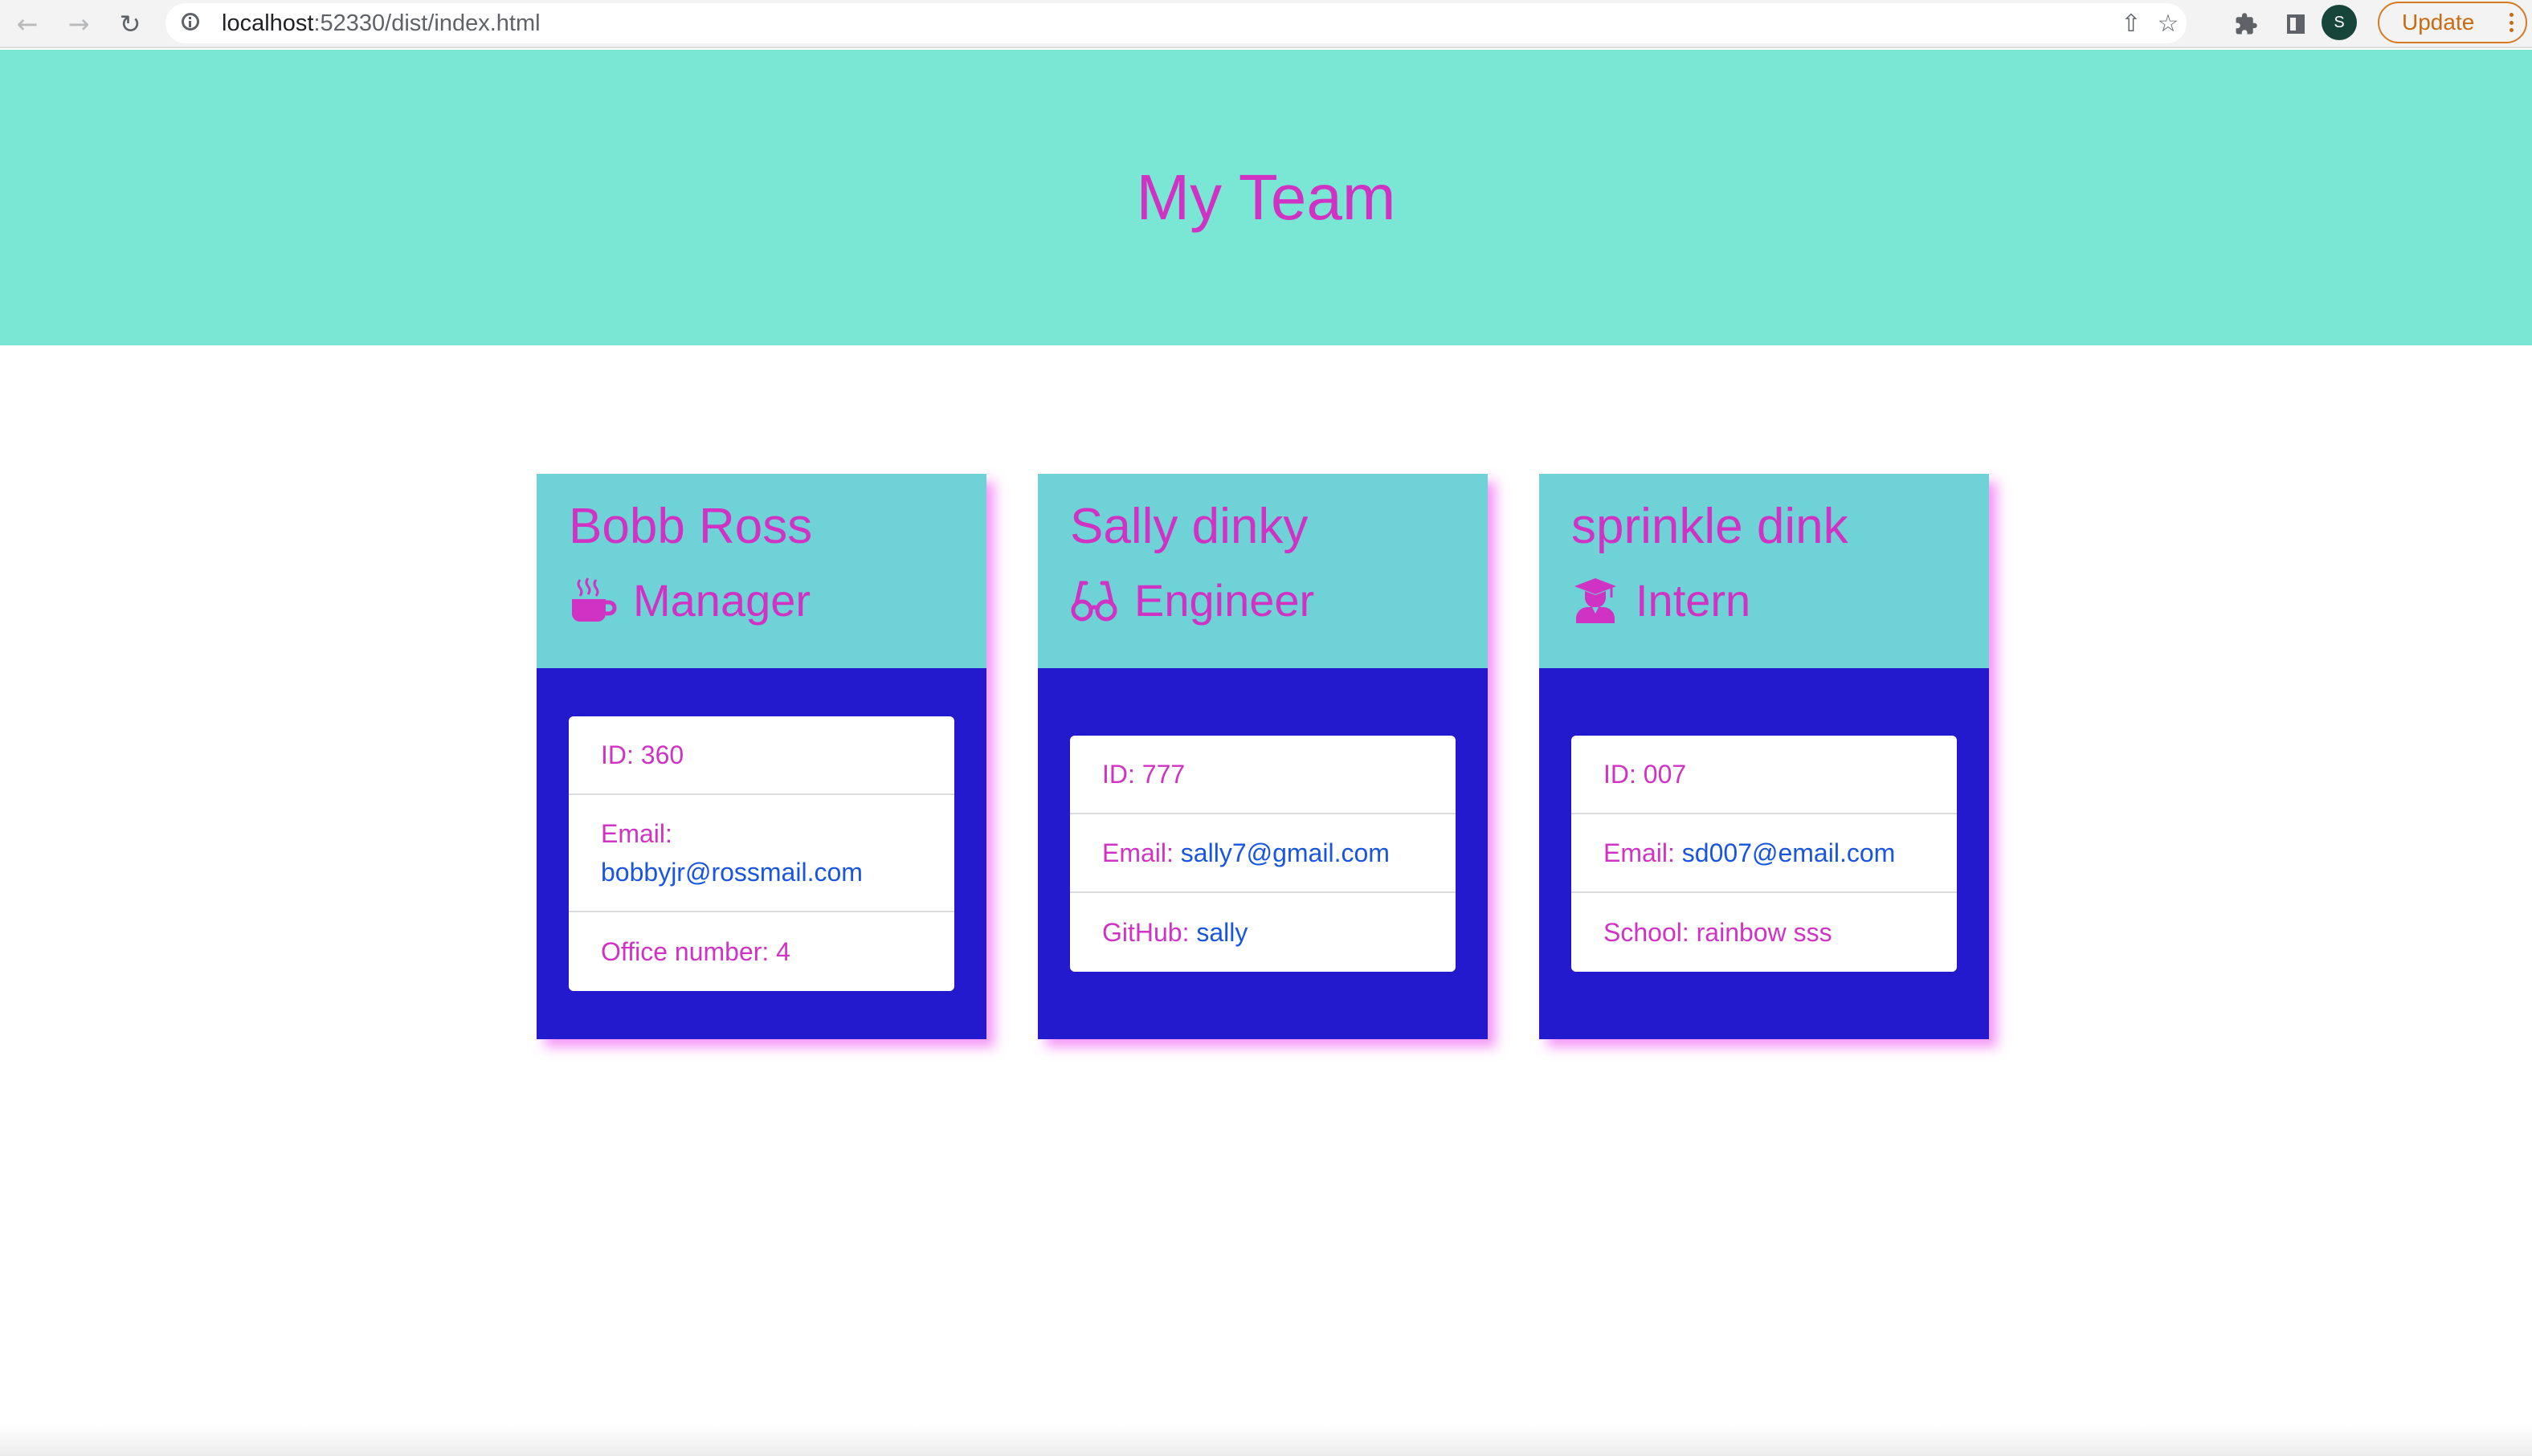 The width and height of the screenshot is (2532, 1456). I want to click on forward-icon: →, so click(78, 24).